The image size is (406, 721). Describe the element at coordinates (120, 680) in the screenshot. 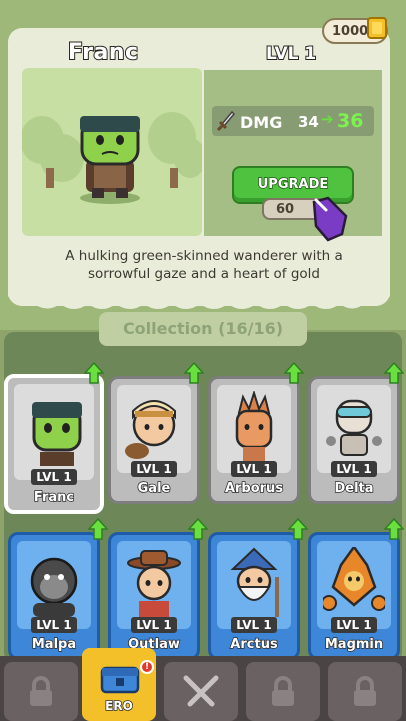

I see `hero-chest-icon` at that location.